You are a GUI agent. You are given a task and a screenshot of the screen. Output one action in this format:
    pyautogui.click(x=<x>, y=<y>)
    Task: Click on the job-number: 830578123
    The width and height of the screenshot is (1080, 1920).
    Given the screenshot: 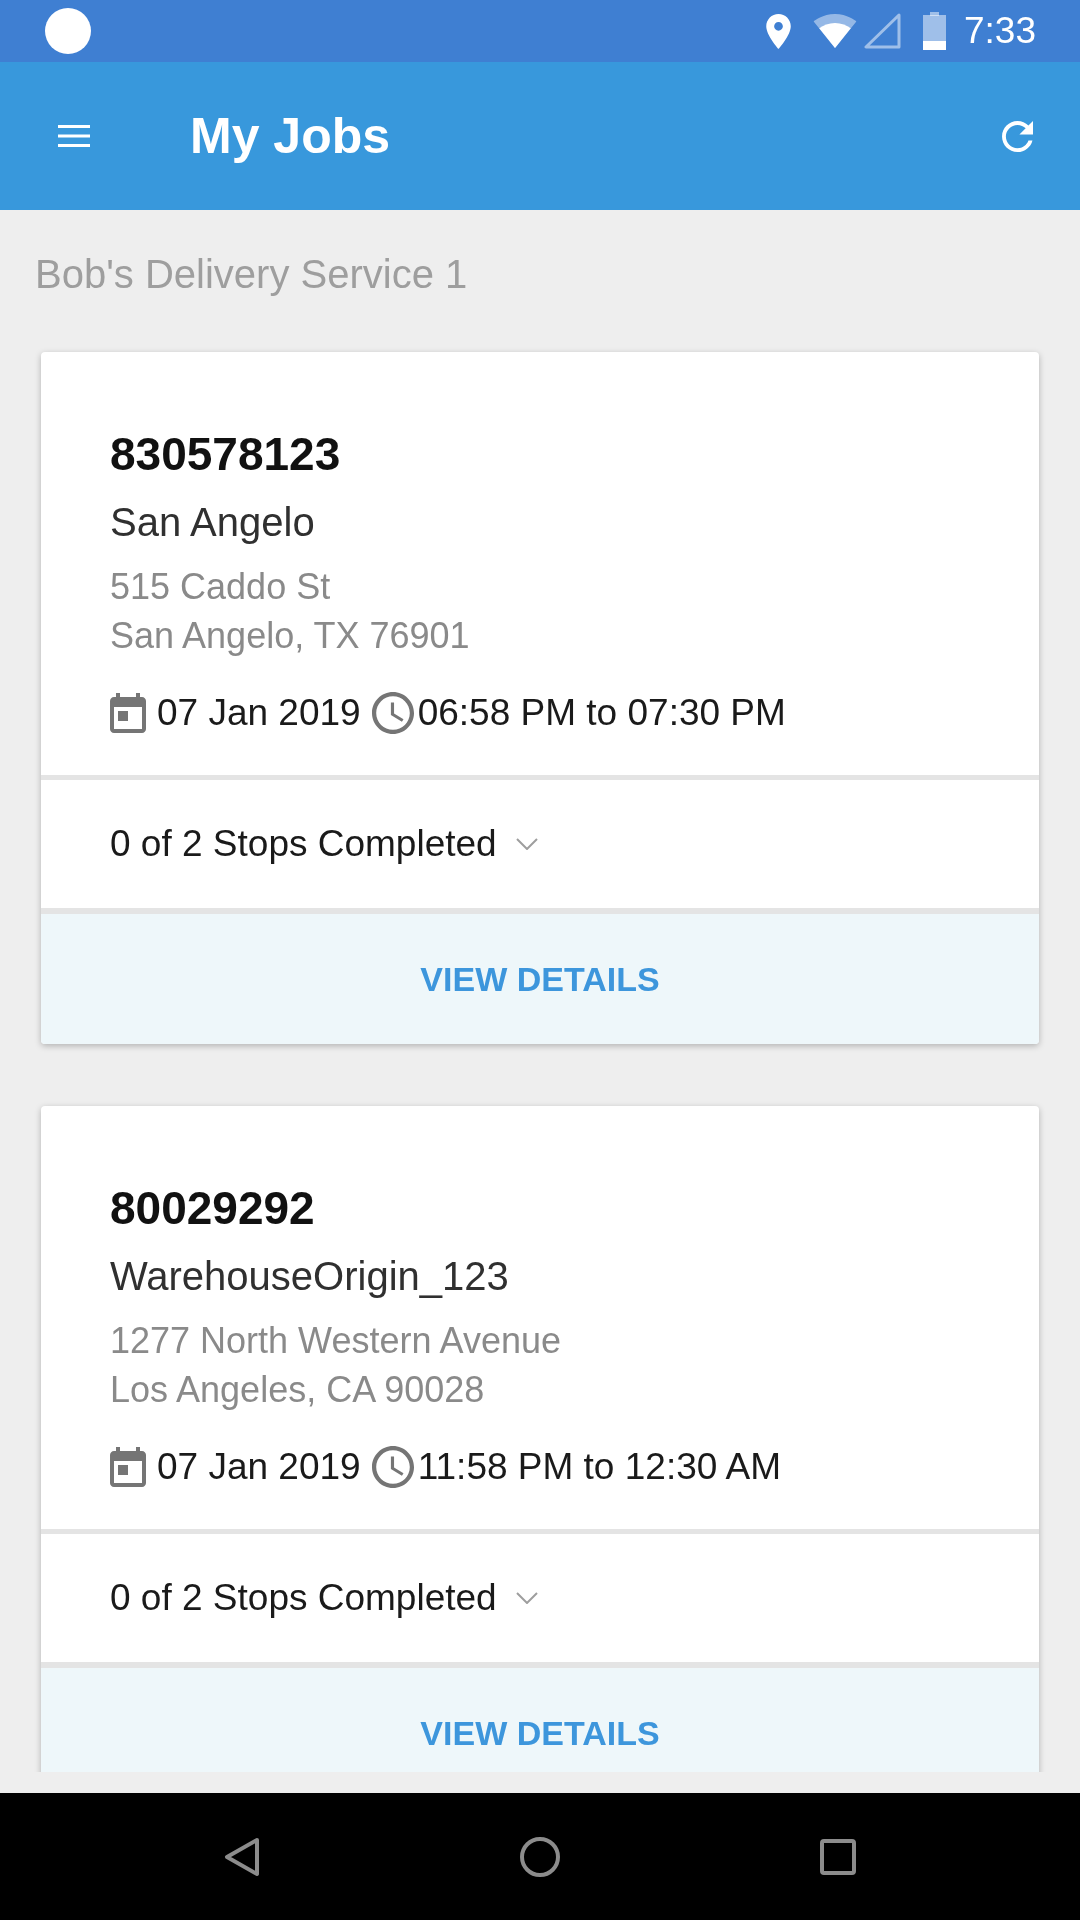 What is the action you would take?
    pyautogui.click(x=226, y=454)
    